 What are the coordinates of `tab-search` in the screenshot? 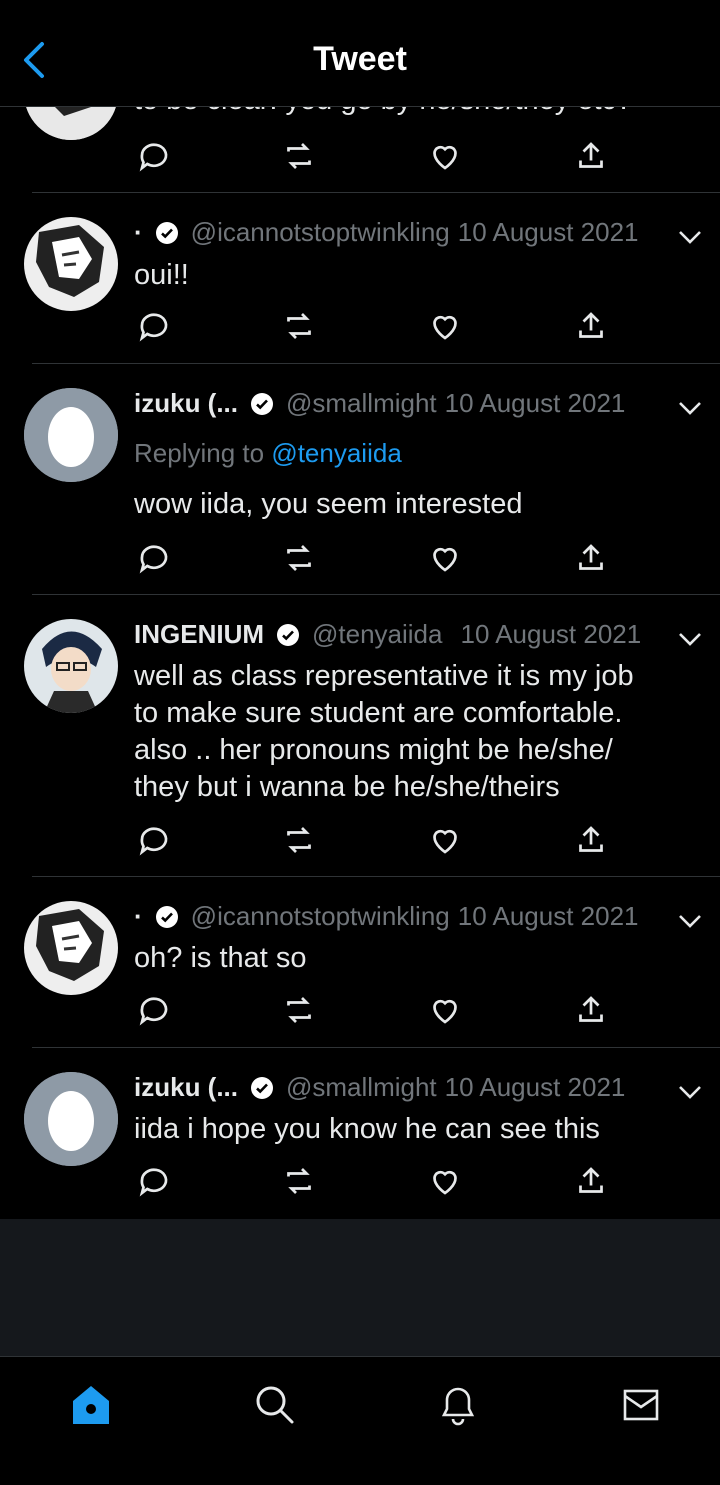 It's located at (275, 1407).